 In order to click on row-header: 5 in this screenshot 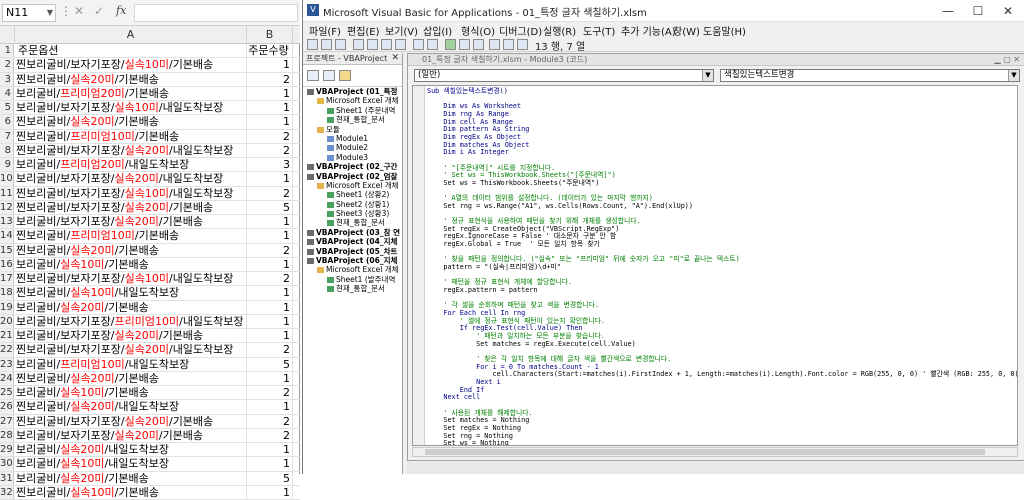, I will do `click(7, 108)`.